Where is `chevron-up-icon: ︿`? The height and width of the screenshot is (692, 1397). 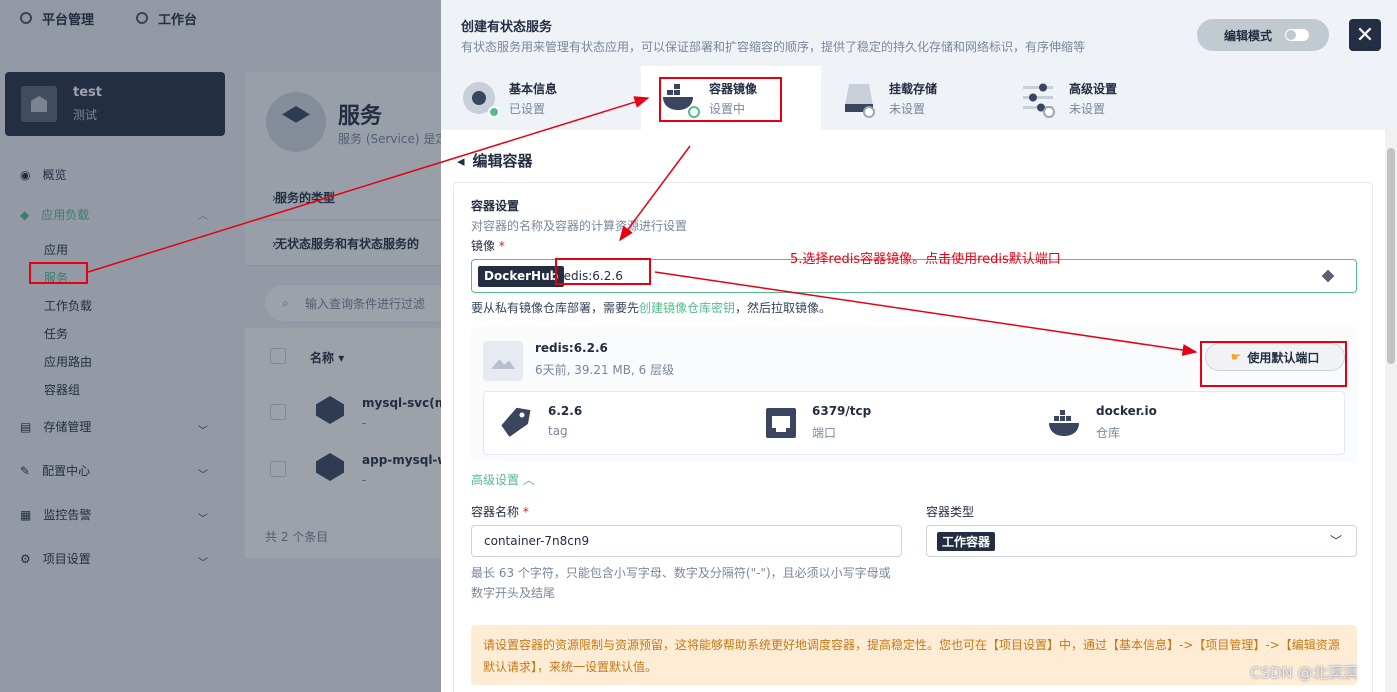 chevron-up-icon: ︿ is located at coordinates (528, 480).